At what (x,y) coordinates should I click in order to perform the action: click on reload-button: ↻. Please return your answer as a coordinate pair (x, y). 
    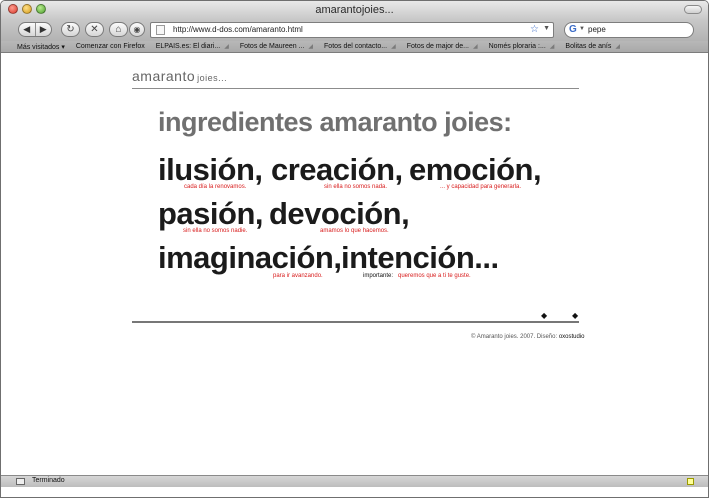
    Looking at the image, I should click on (70, 29).